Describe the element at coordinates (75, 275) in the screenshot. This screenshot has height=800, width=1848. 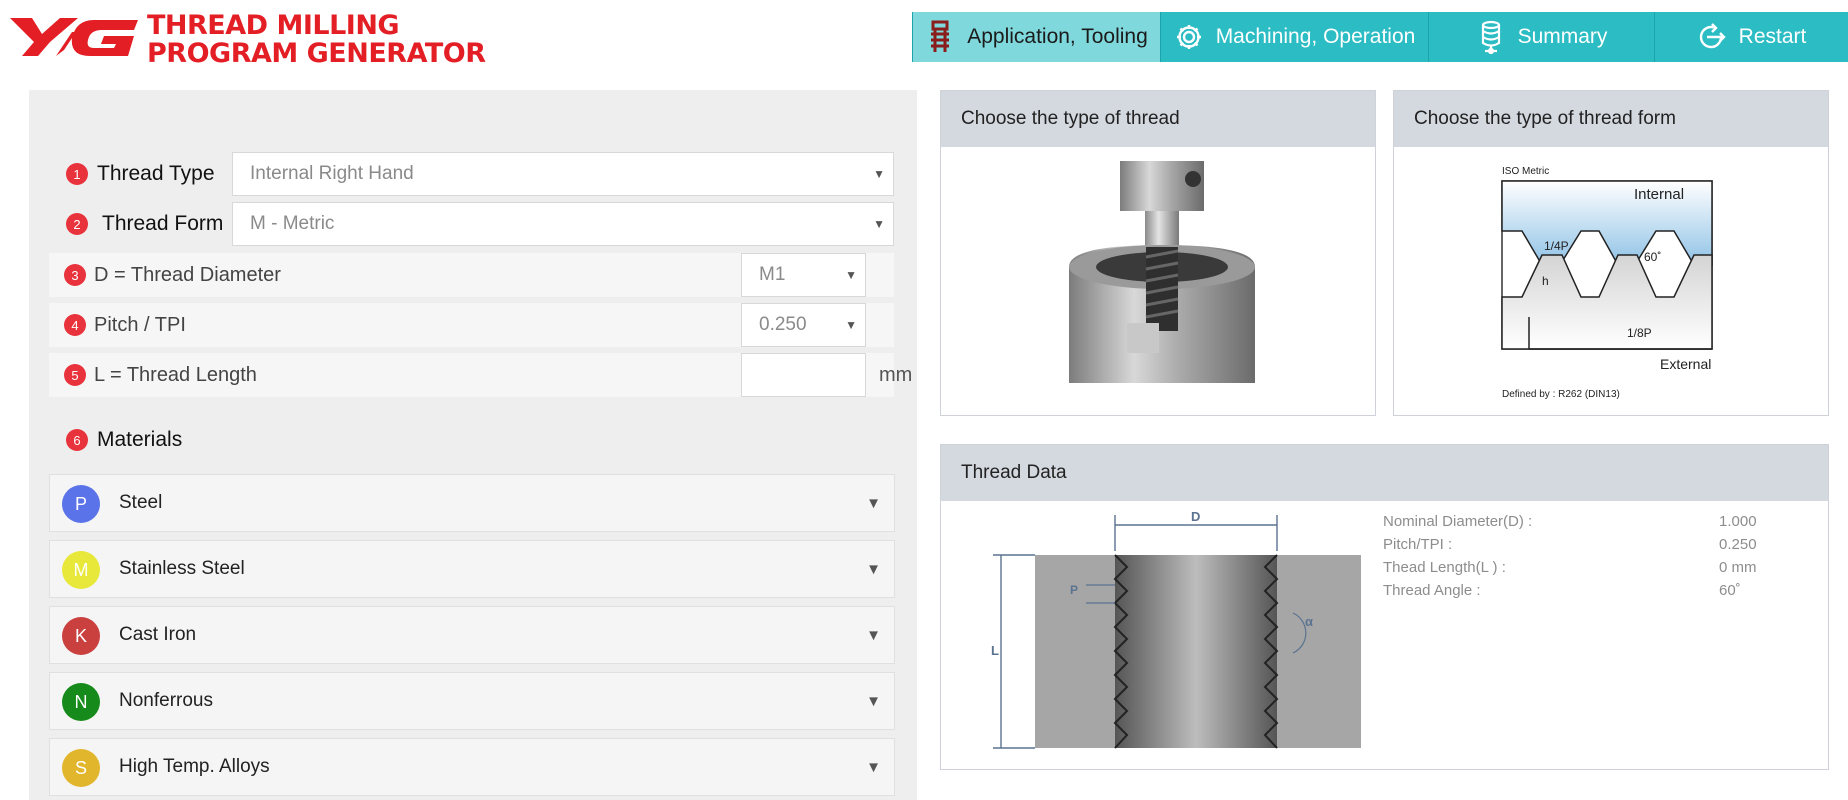
I see `step-number: 3` at that location.